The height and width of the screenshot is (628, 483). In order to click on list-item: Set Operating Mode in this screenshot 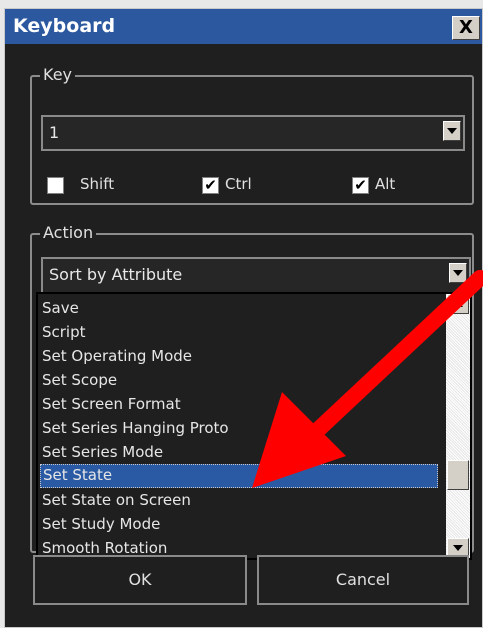, I will do `click(117, 356)`.